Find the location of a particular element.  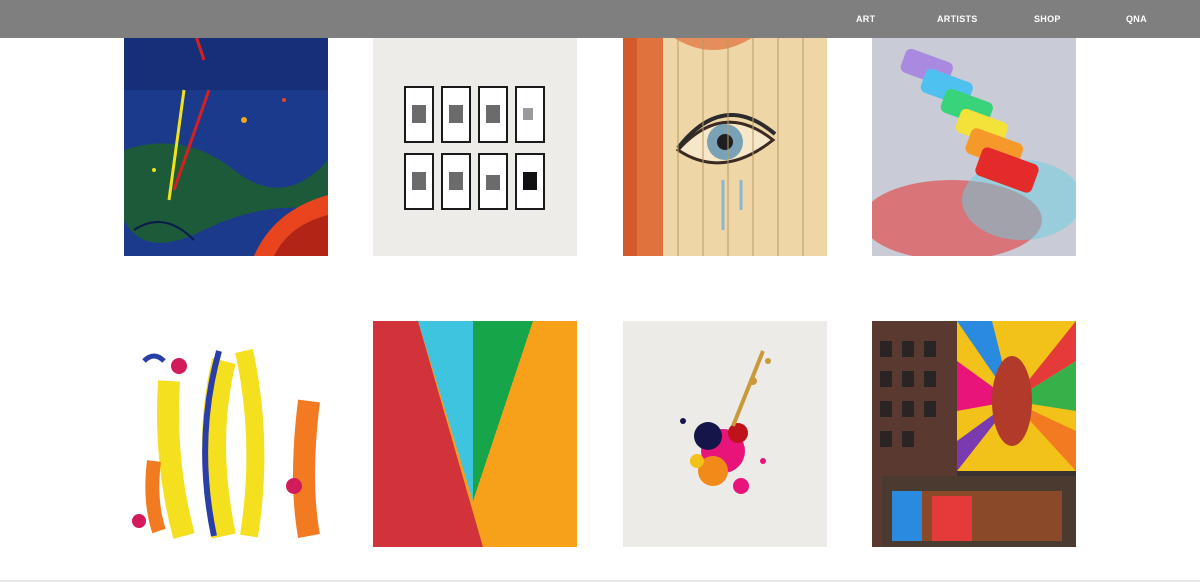

gallery-image-framed-photos is located at coordinates (475, 143).